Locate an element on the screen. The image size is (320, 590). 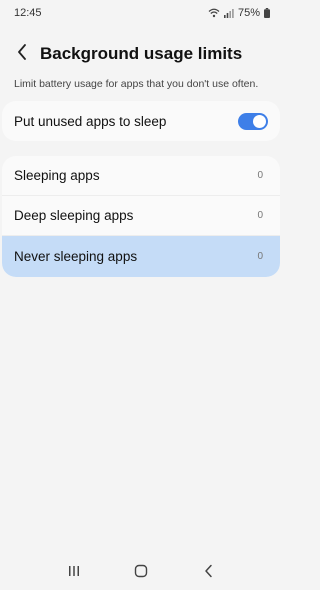
list-item-label: Deep sleeping apps is located at coordinates (74, 215).